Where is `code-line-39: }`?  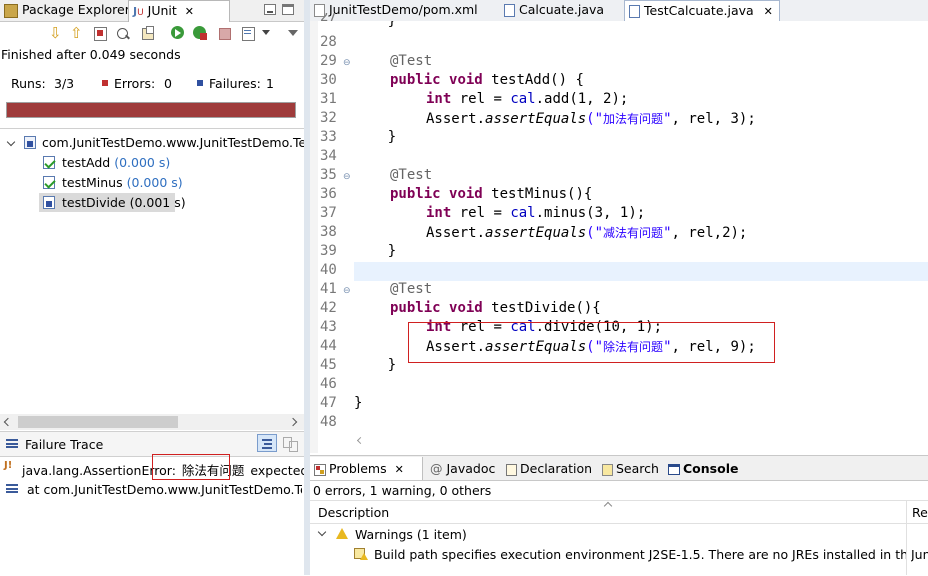 code-line-39: } is located at coordinates (375, 251).